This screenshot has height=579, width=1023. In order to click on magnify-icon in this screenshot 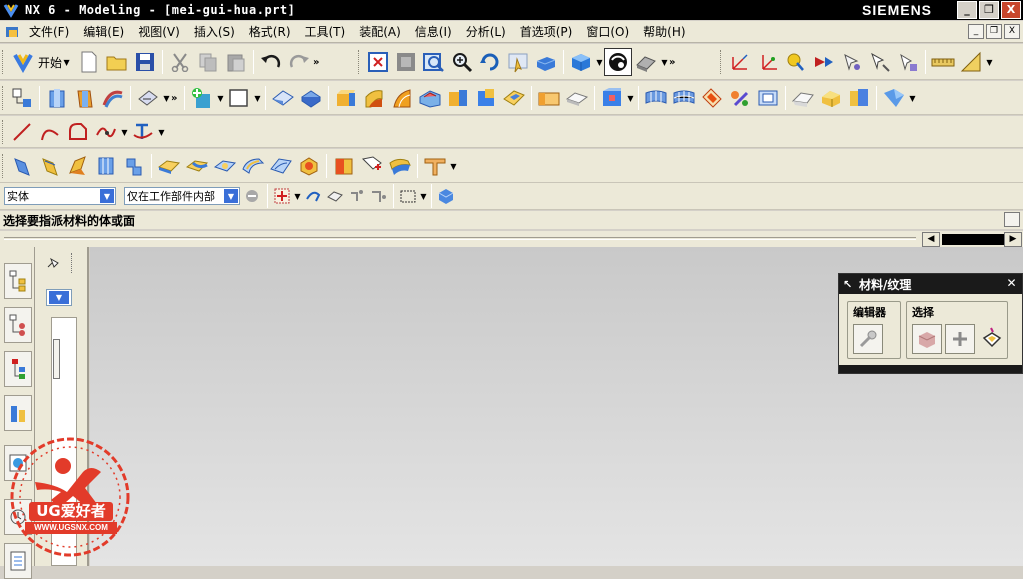, I will do `click(462, 62)`.